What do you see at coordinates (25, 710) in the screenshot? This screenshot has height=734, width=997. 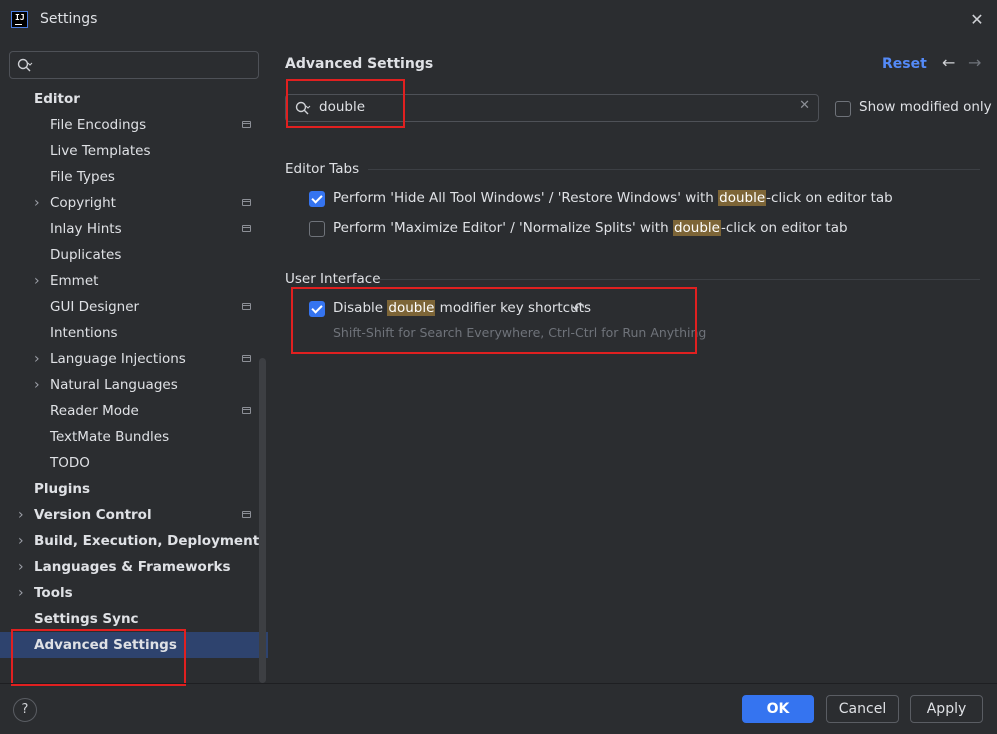 I see `help-button: ?` at bounding box center [25, 710].